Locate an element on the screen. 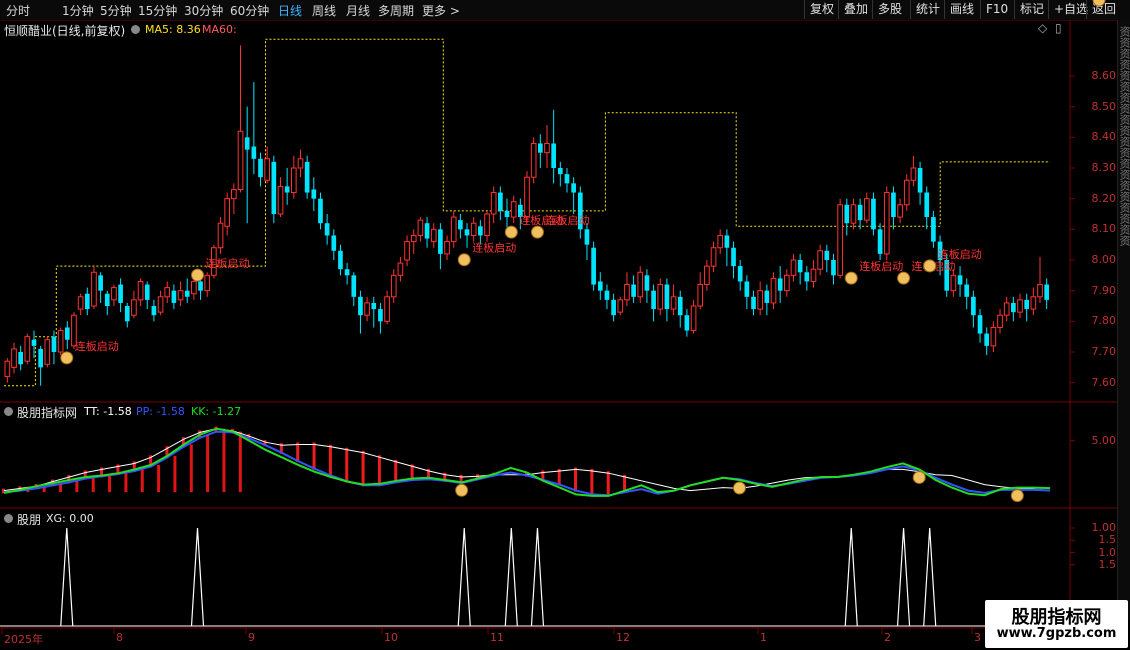 The image size is (1130, 650). x-tick-label: 2 is located at coordinates (887, 637).